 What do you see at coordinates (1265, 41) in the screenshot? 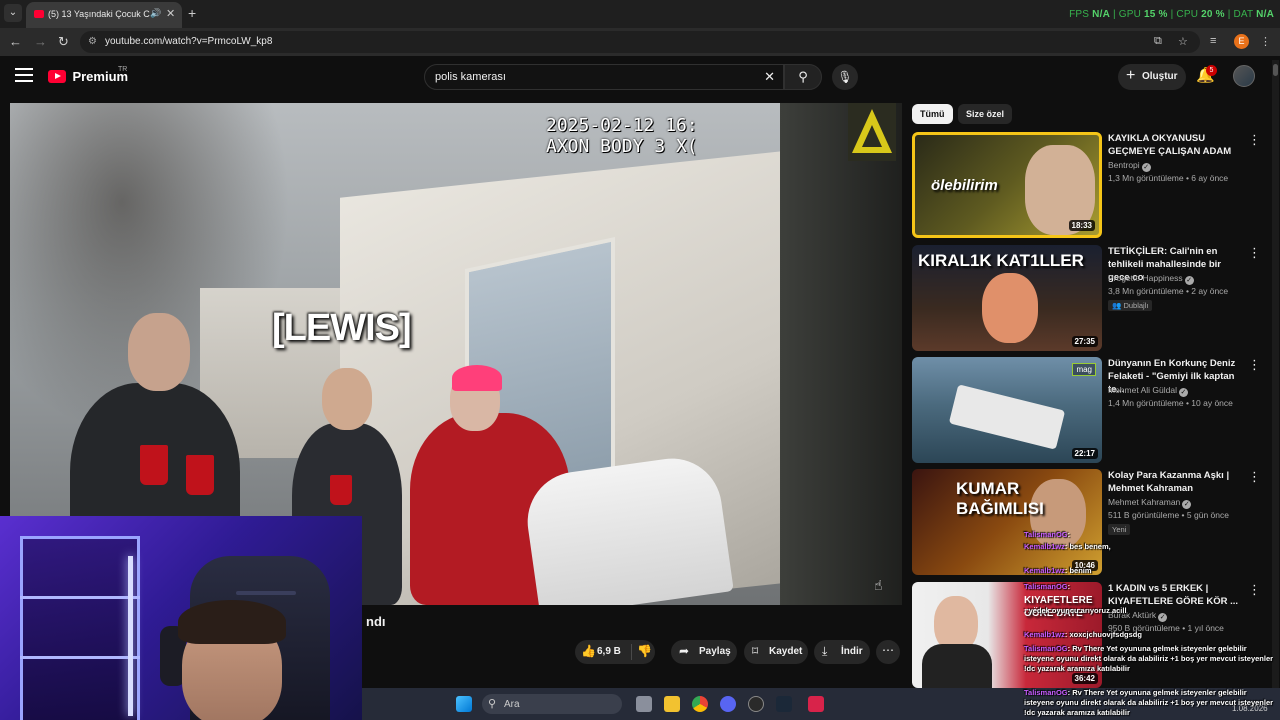
I see `browser-menu-icon: ⋮` at bounding box center [1265, 41].